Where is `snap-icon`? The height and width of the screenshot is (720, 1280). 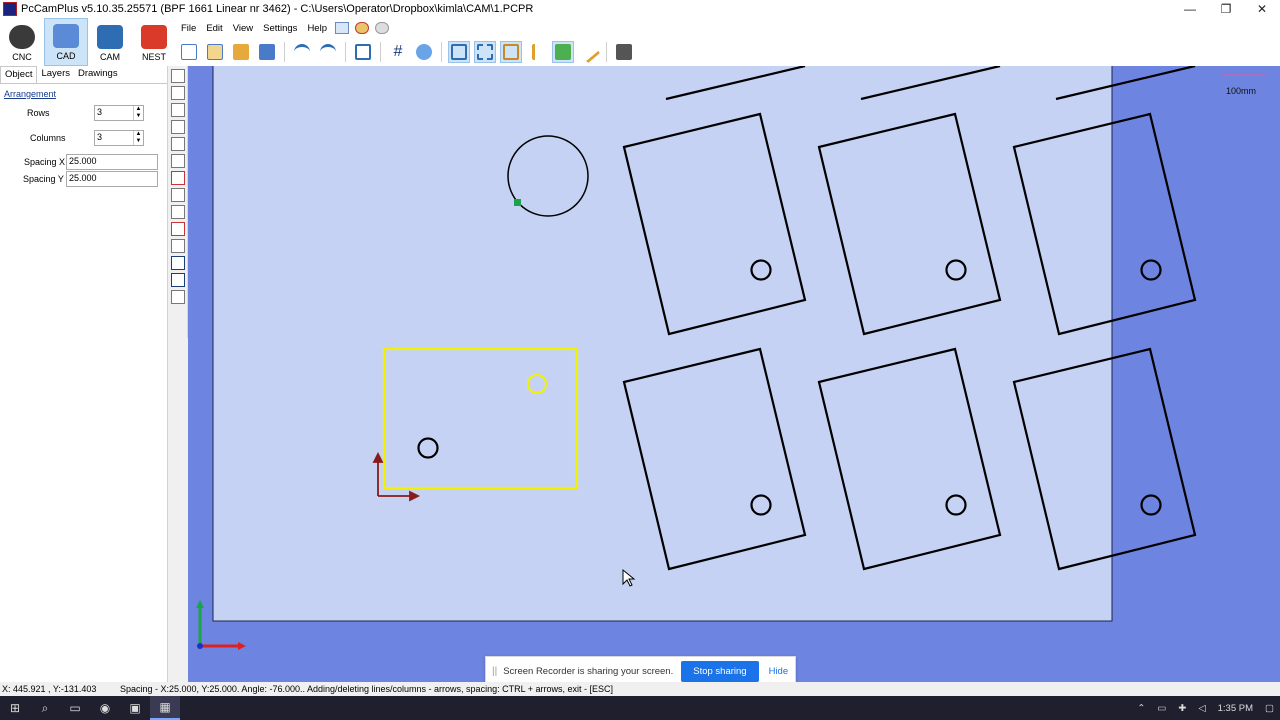
snap-icon is located at coordinates (424, 52).